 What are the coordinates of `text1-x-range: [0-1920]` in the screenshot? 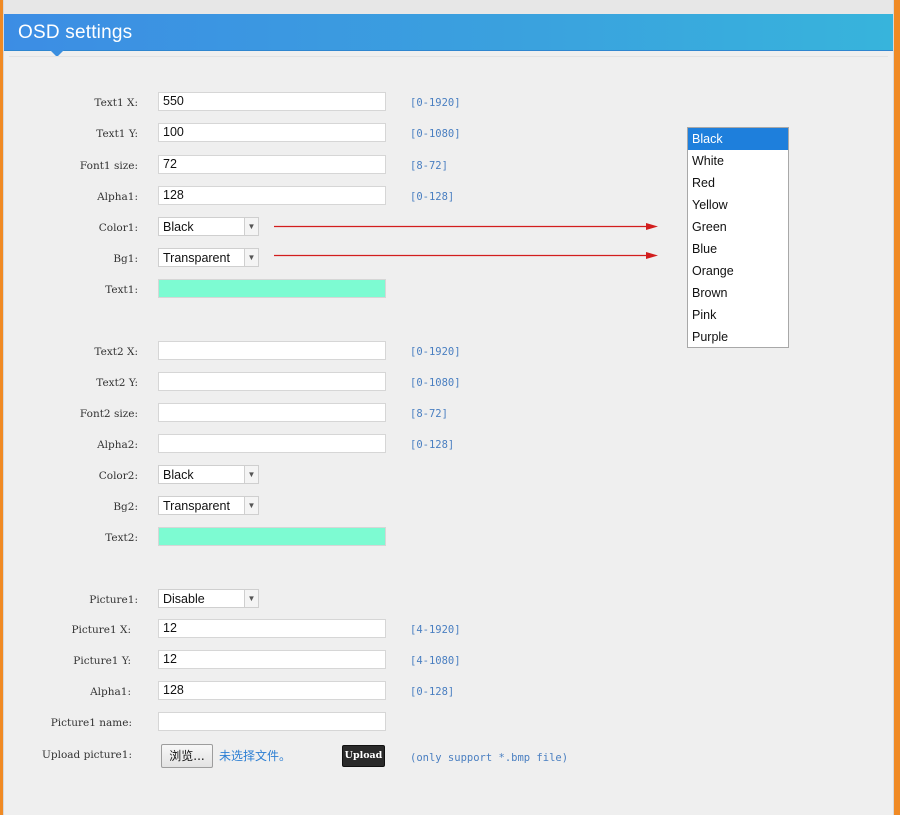 It's located at (435, 103).